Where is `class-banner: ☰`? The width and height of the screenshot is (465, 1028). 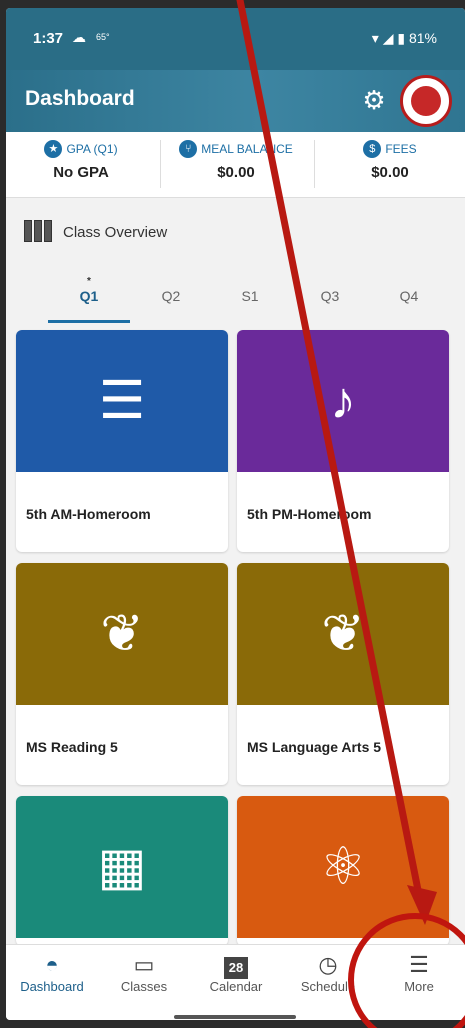
class-banner: ☰ is located at coordinates (122, 401).